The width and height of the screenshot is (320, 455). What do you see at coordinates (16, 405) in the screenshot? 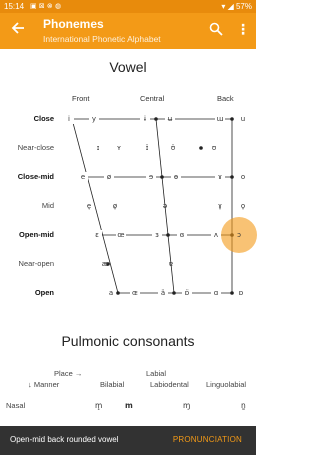
I see `row-nasal: Nasal` at bounding box center [16, 405].